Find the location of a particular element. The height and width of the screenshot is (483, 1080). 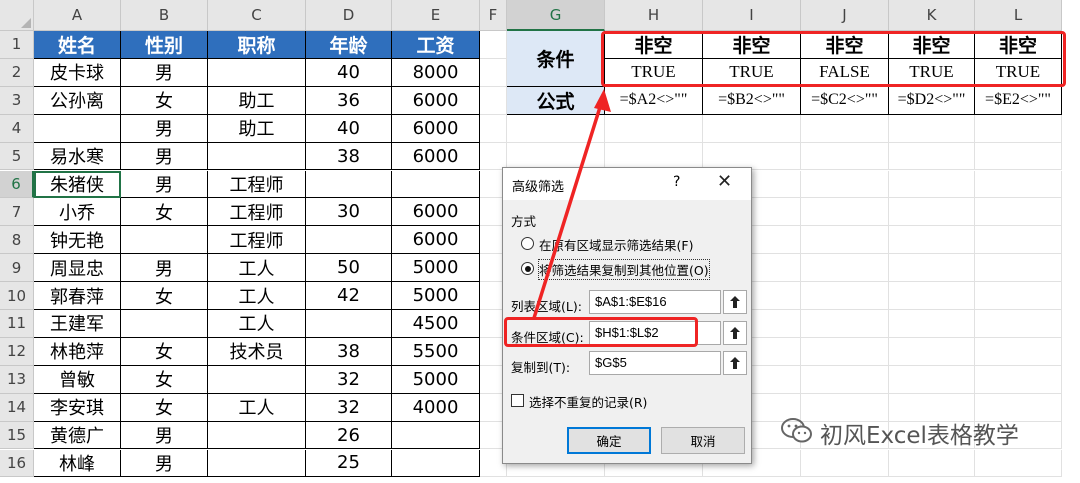

table-cell: 5000 is located at coordinates (436, 379).